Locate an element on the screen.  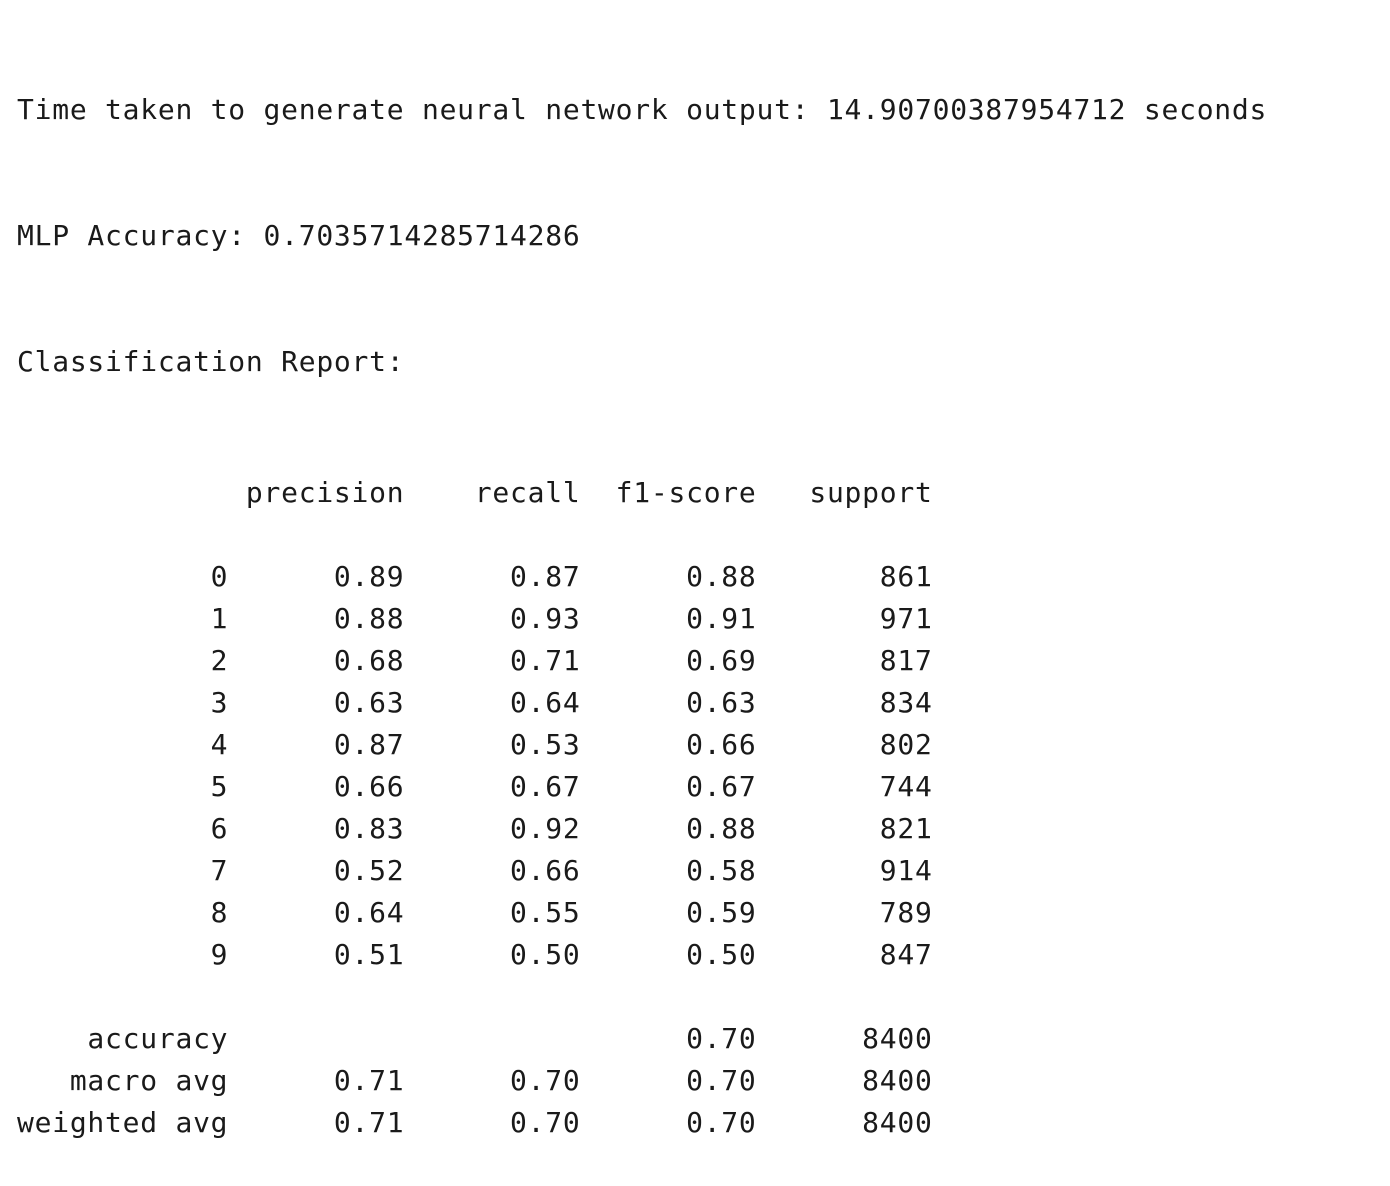
report-class-row: 7 0.52 0.66 0.58 914 is located at coordinates (475, 870).